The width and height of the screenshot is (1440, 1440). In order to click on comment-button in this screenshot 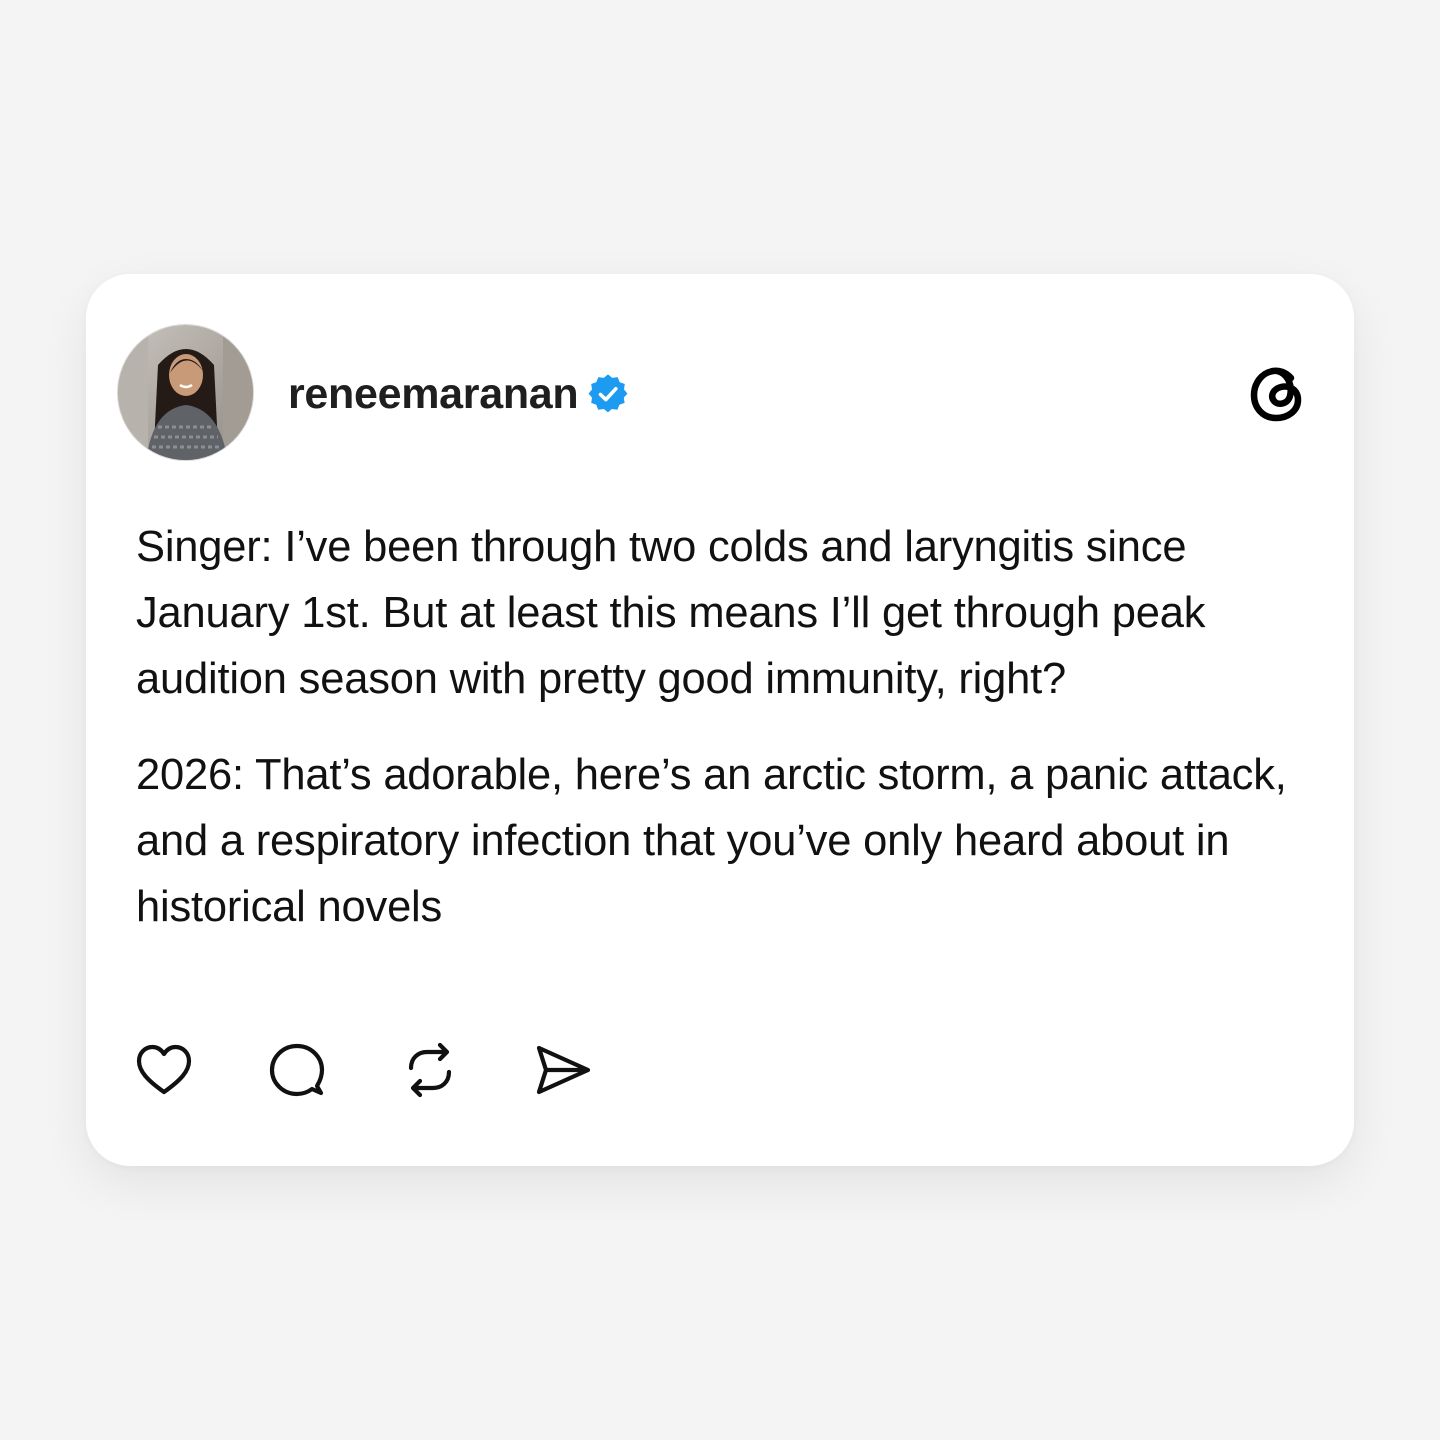, I will do `click(297, 1070)`.